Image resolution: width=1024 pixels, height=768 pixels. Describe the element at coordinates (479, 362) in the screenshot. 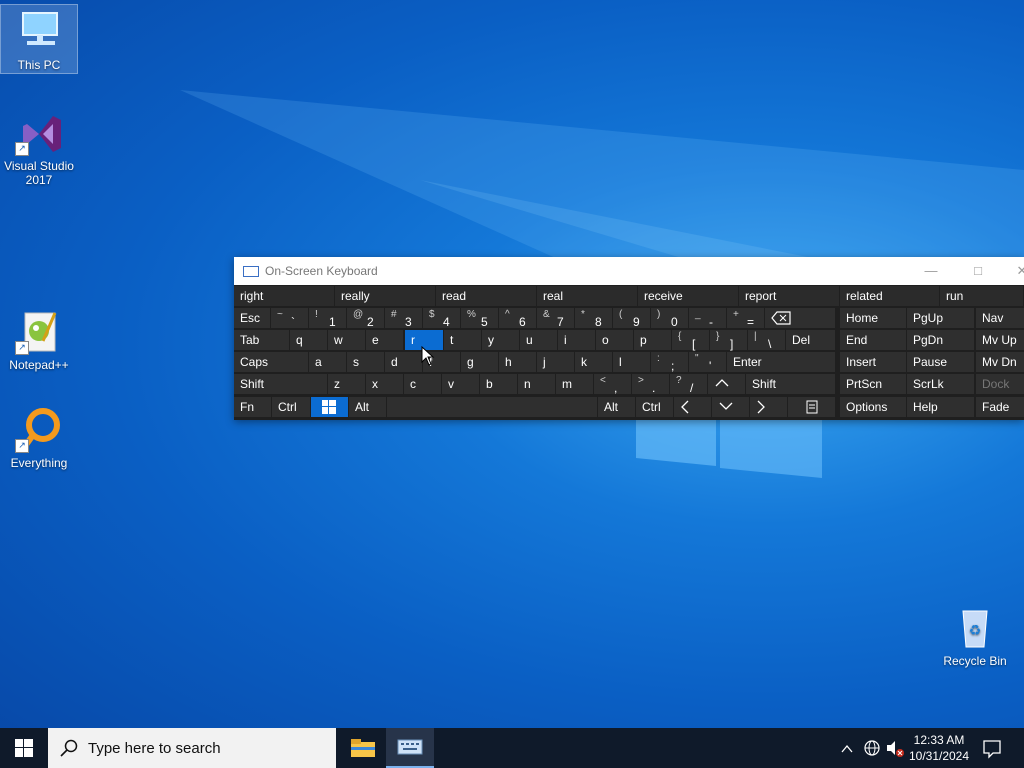

I see `key-g: g` at that location.